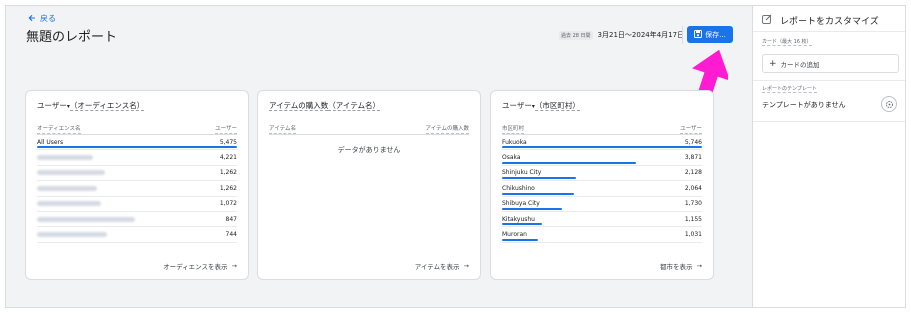  I want to click on cards-label: カード（最大 16 枚）, so click(787, 42).